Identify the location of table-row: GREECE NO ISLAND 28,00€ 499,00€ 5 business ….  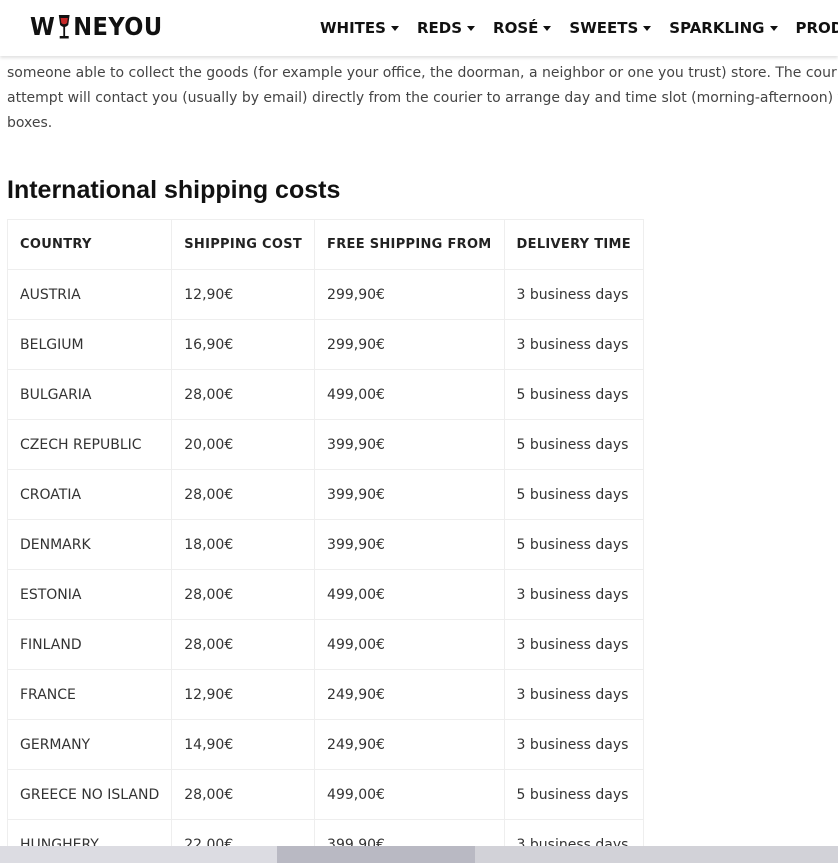
(325, 794).